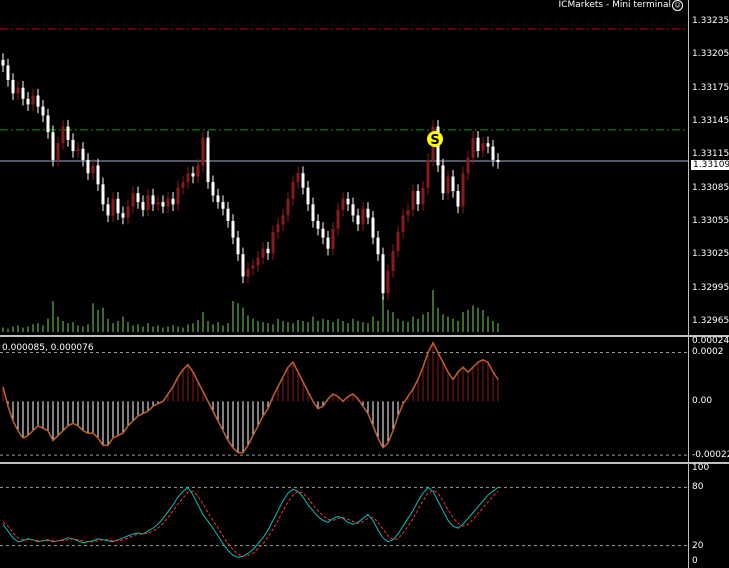 The image size is (729, 568). Describe the element at coordinates (435, 139) in the screenshot. I see `sell-signal-marker: S` at that location.